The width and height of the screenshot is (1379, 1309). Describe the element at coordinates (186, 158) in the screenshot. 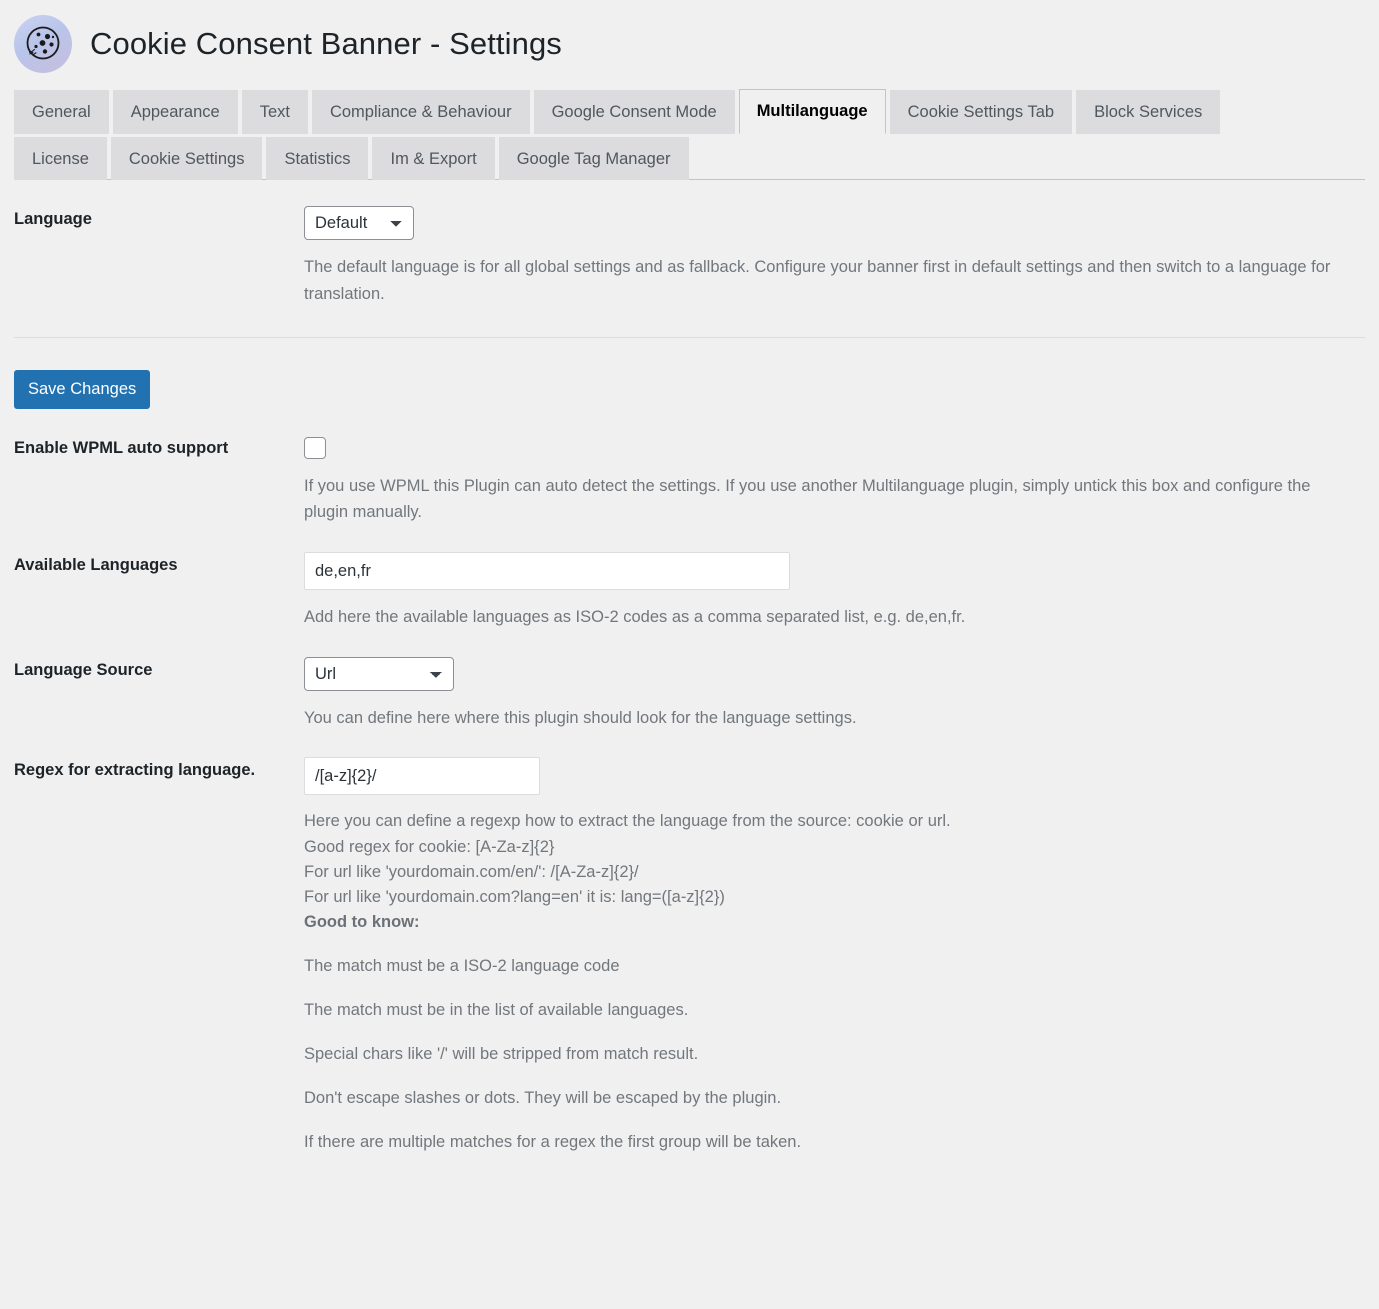

I see `tab-cookie-settings: Cookie Settings` at that location.